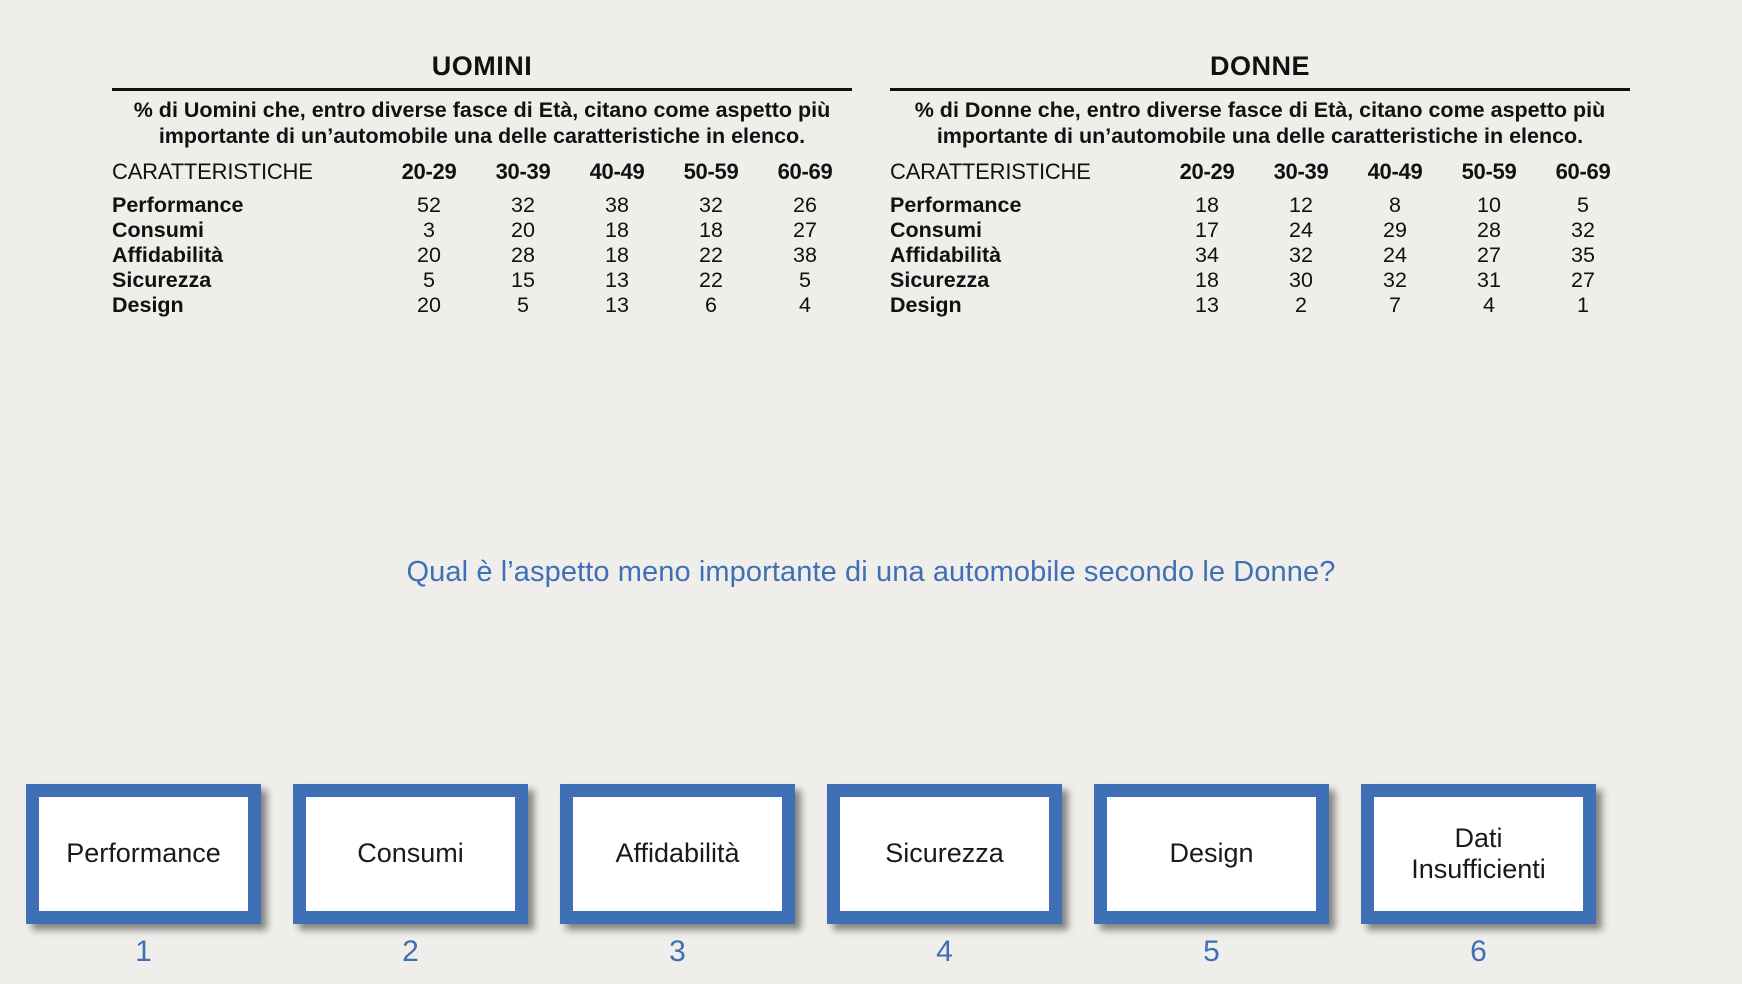 The height and width of the screenshot is (984, 1742). I want to click on answer-number: 4, so click(944, 951).